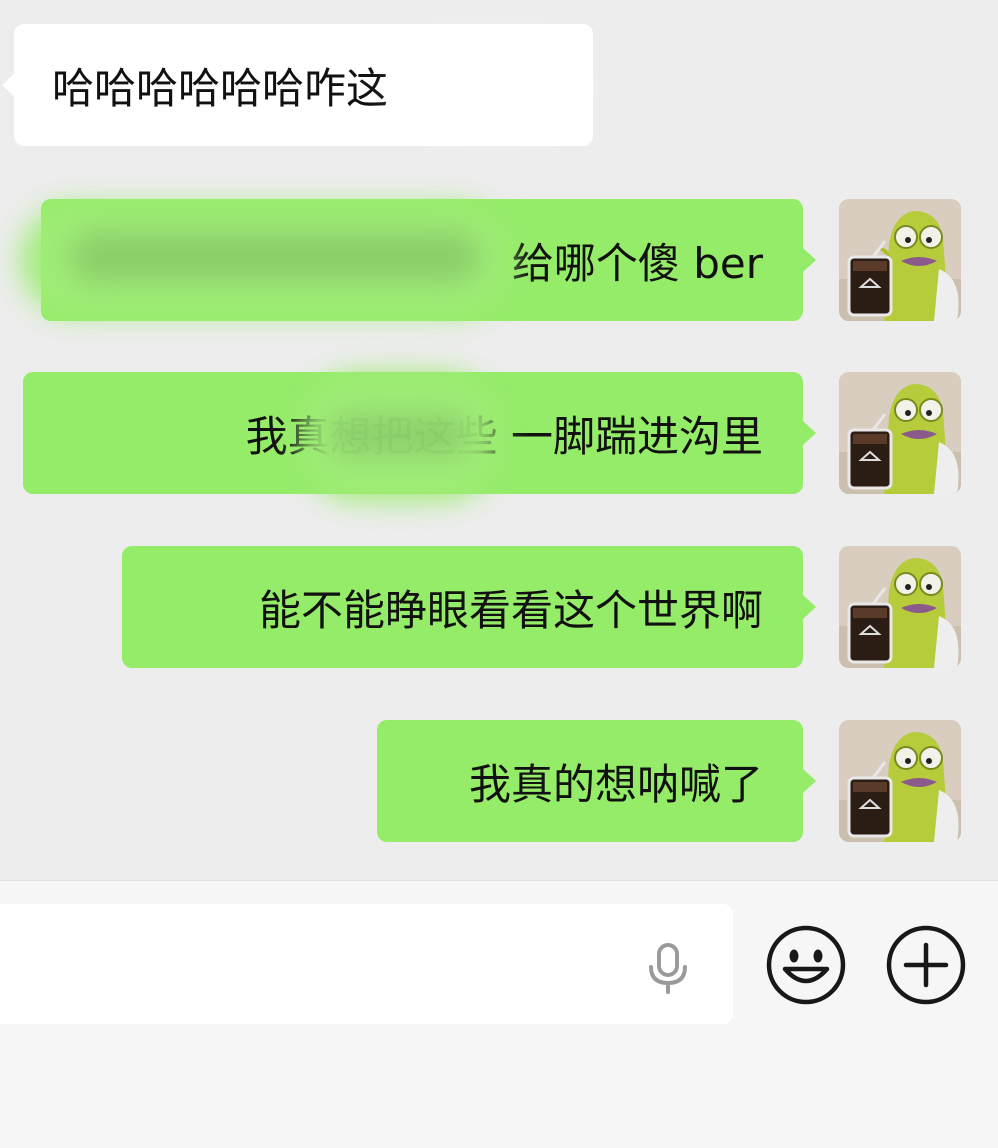 This screenshot has width=998, height=1148. Describe the element at coordinates (926, 965) in the screenshot. I see `plus-circle-icon` at that location.